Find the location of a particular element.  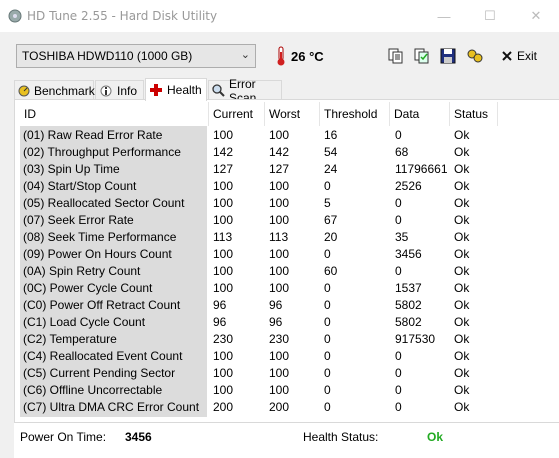

table-row: (C6) Offline Uncorrectable 100 100 0 0 Ok is located at coordinates (259, 389).